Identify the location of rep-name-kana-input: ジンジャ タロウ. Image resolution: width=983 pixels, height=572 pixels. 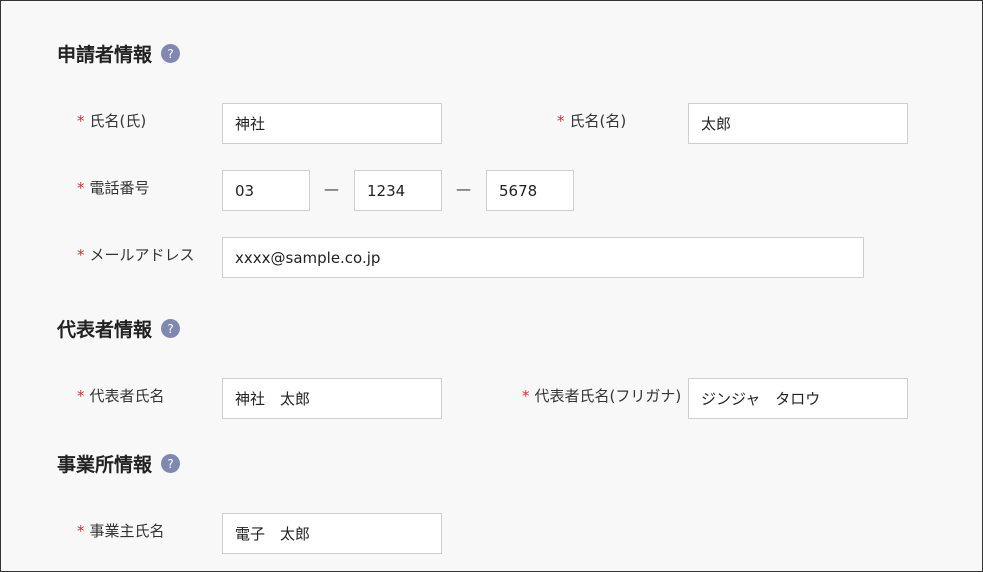
(798, 398).